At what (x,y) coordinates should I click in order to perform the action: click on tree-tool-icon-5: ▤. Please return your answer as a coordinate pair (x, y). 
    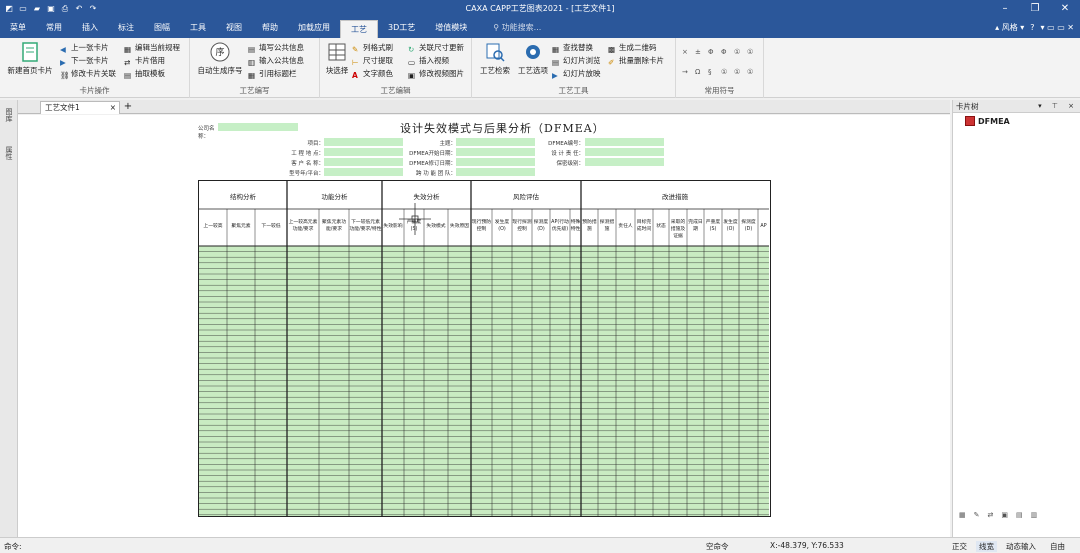
    Looking at the image, I should click on (1019, 515).